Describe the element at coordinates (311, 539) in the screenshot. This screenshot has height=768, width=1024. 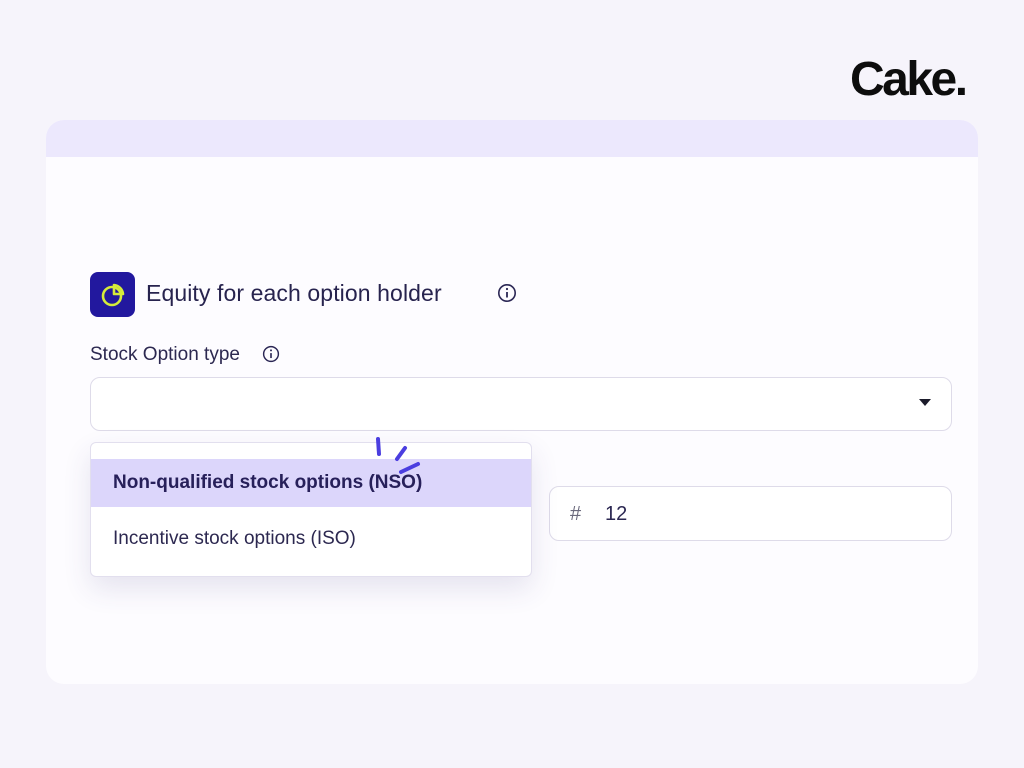
I see `option-iso: Incentive stock options (ISO)` at that location.